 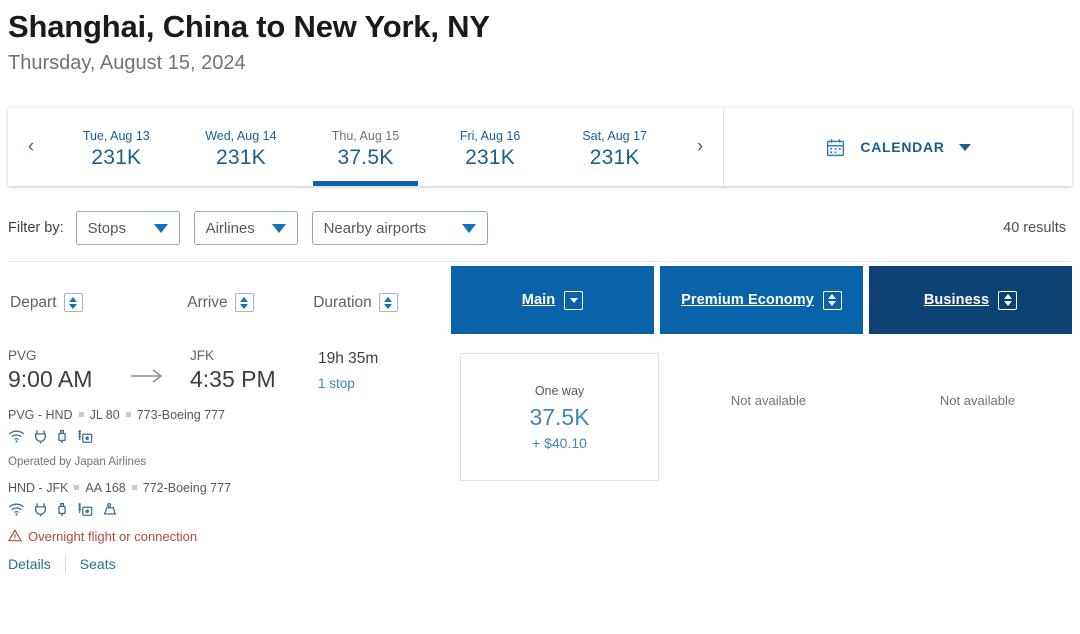 I want to click on flight-row-links: Details Seats, so click(x=233, y=564).